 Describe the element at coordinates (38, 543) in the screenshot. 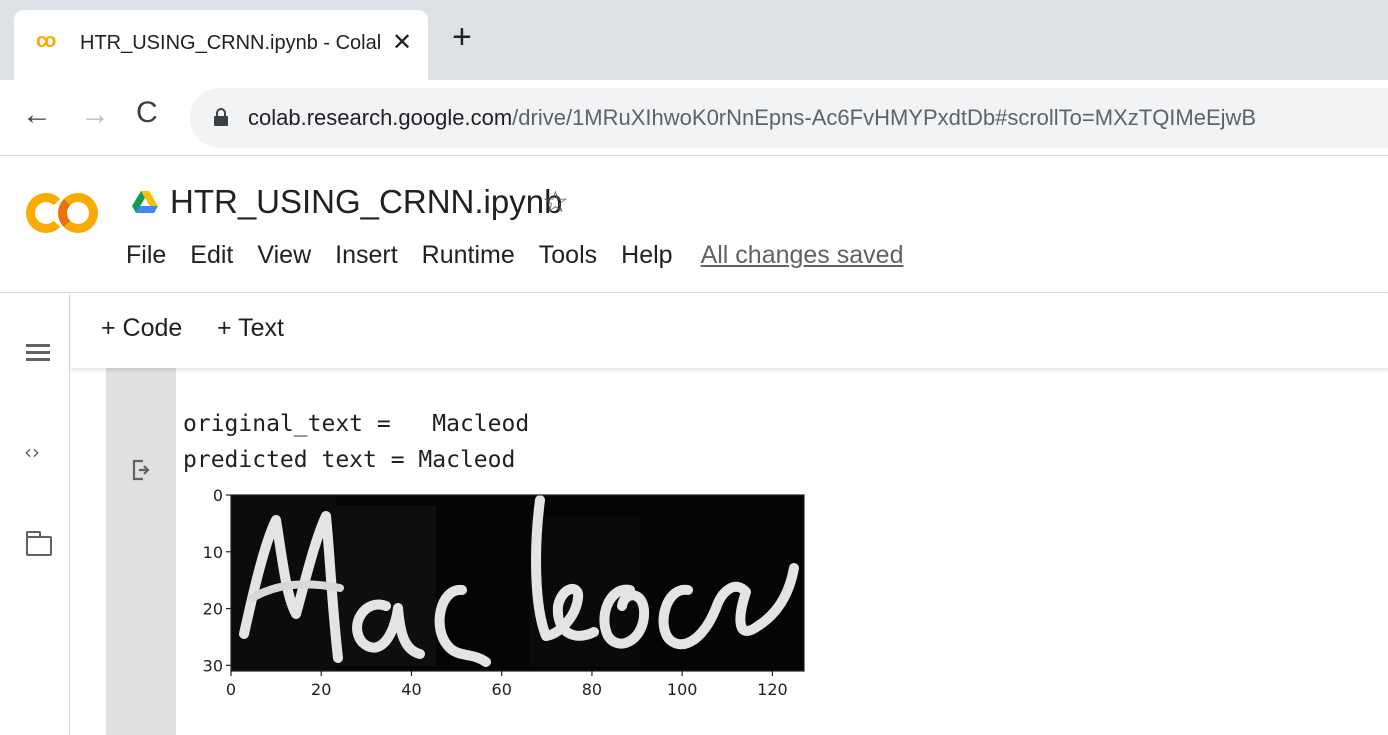

I see `folder-icon` at that location.